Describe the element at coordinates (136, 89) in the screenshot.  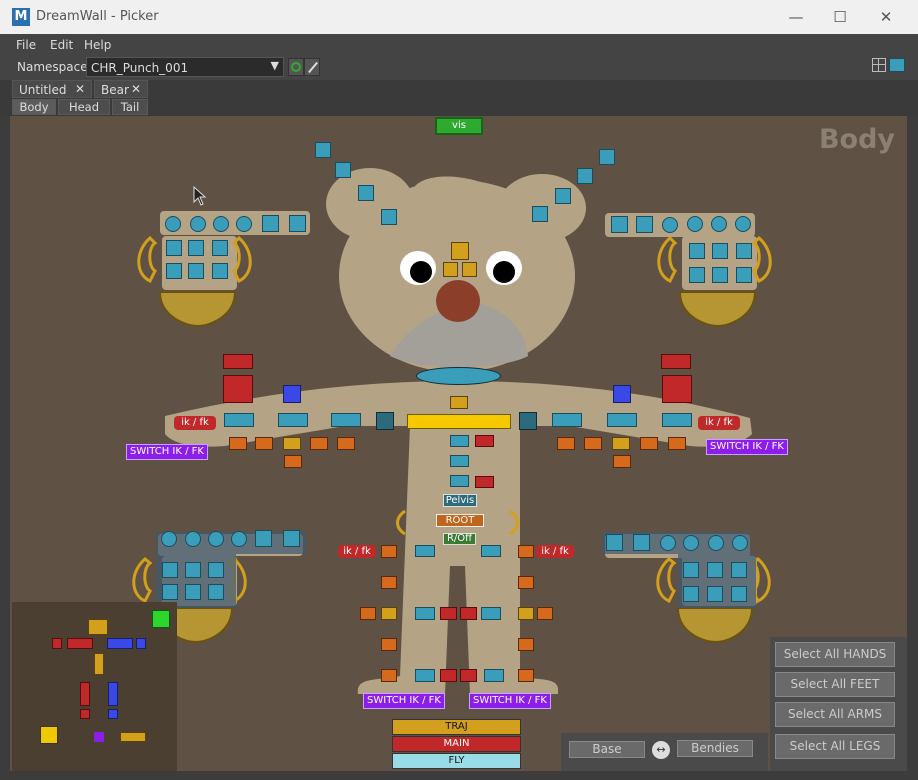
I see `close-icon: ✕` at that location.